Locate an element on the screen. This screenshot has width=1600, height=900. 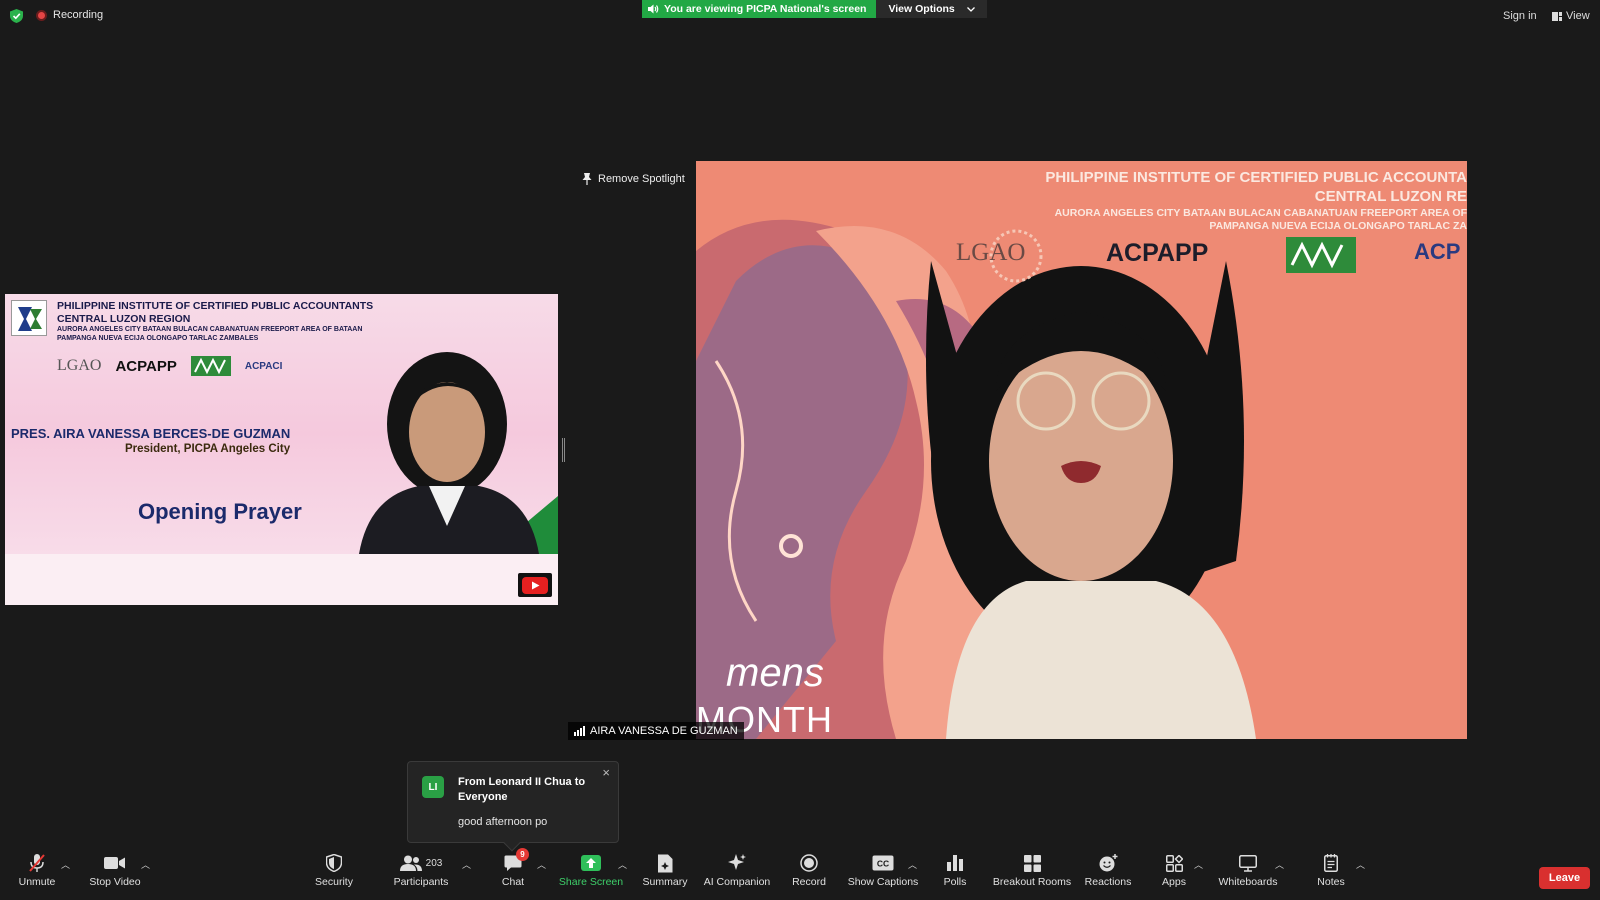
ai-sparkle-icon is located at coordinates (737, 862).